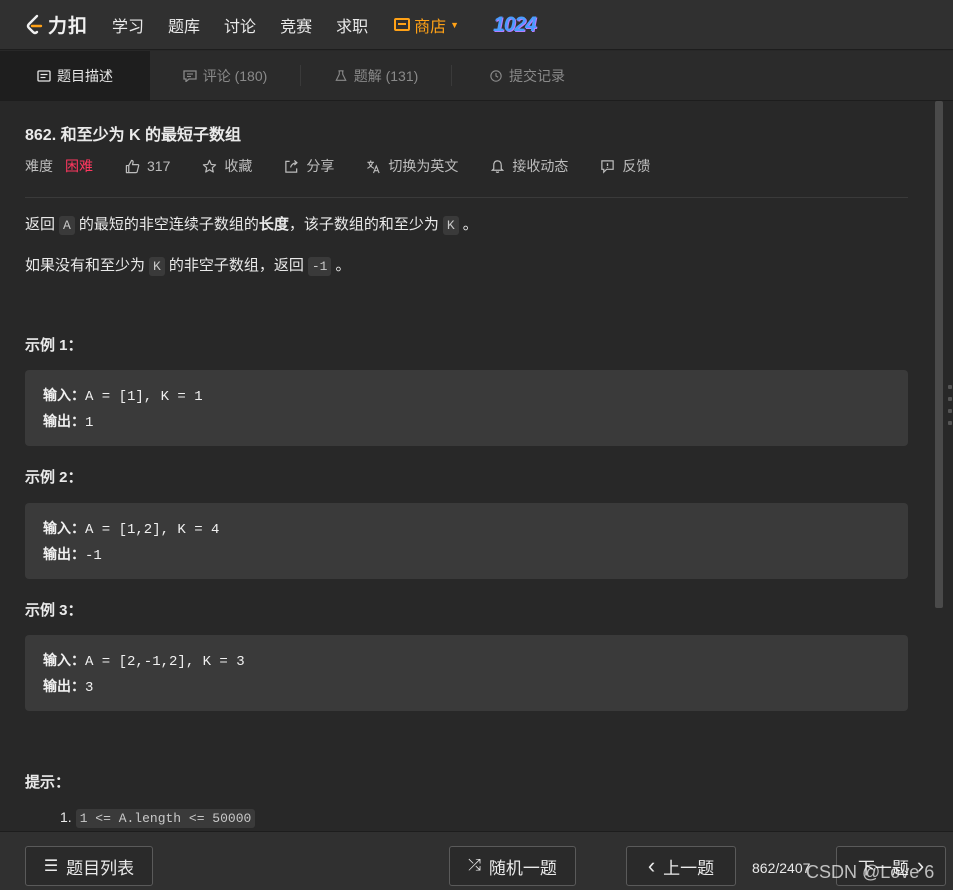  I want to click on favorite-button: 收藏, so click(227, 166).